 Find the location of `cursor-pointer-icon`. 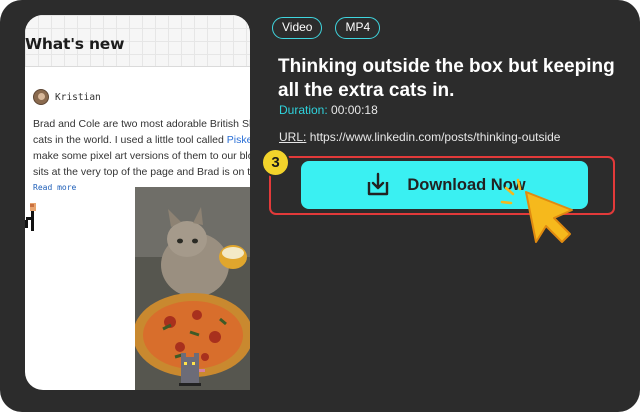

cursor-pointer-icon is located at coordinates (536, 210).